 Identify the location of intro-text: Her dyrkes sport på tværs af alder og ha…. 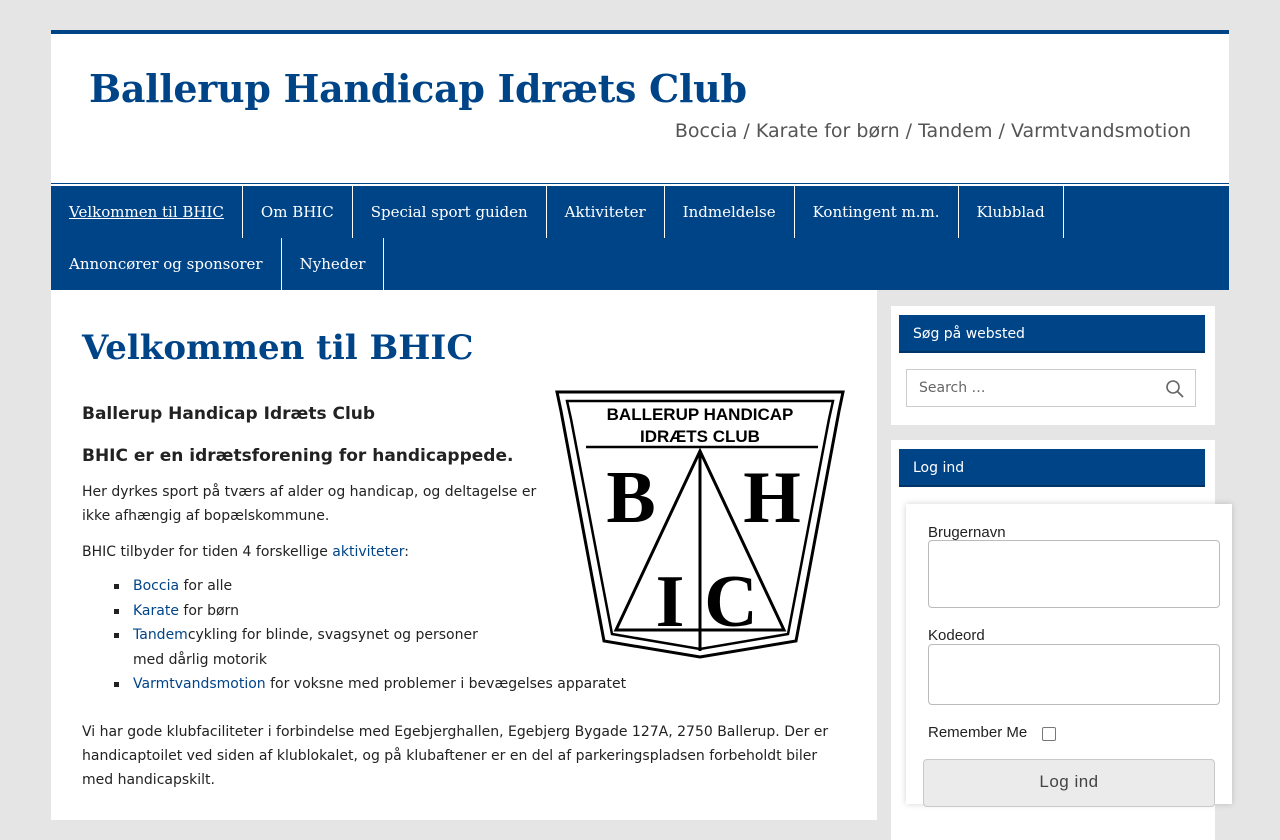
(309, 504).